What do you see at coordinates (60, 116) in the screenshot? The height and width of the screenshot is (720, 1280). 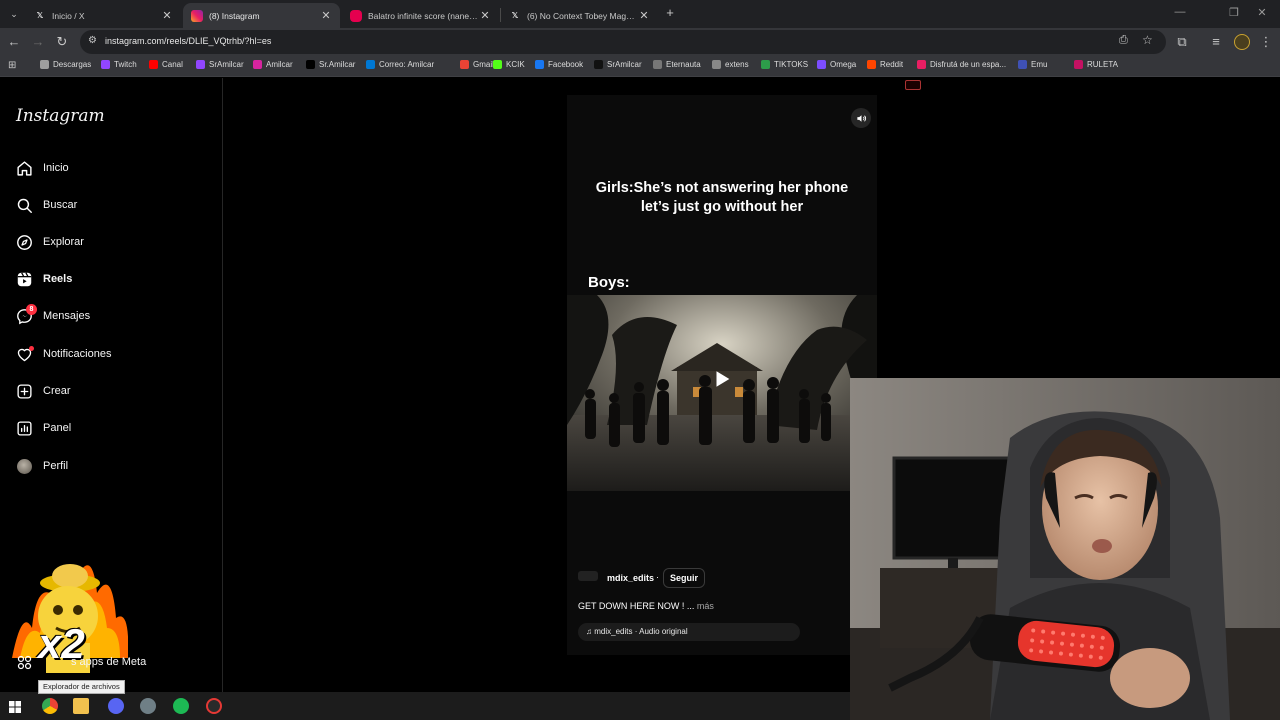 I see `instagram-logo: Instagram` at bounding box center [60, 116].